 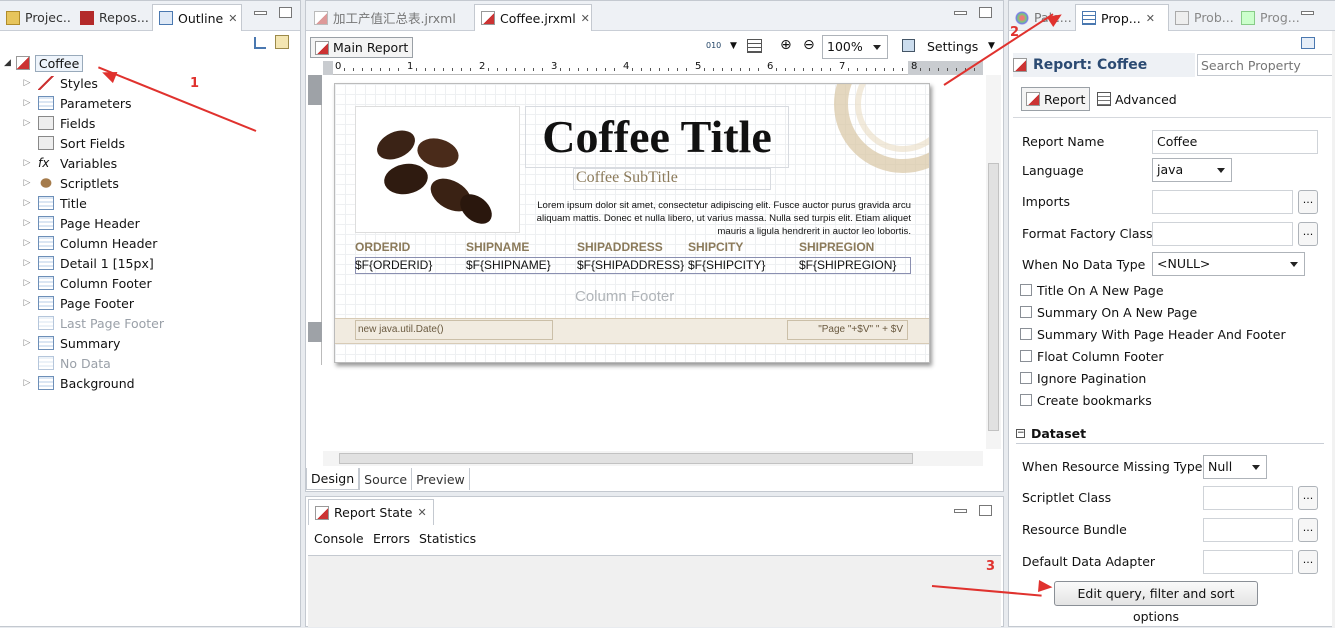 I want to click on tree-item-variables: ▷ fx Variables, so click(x=70, y=163).